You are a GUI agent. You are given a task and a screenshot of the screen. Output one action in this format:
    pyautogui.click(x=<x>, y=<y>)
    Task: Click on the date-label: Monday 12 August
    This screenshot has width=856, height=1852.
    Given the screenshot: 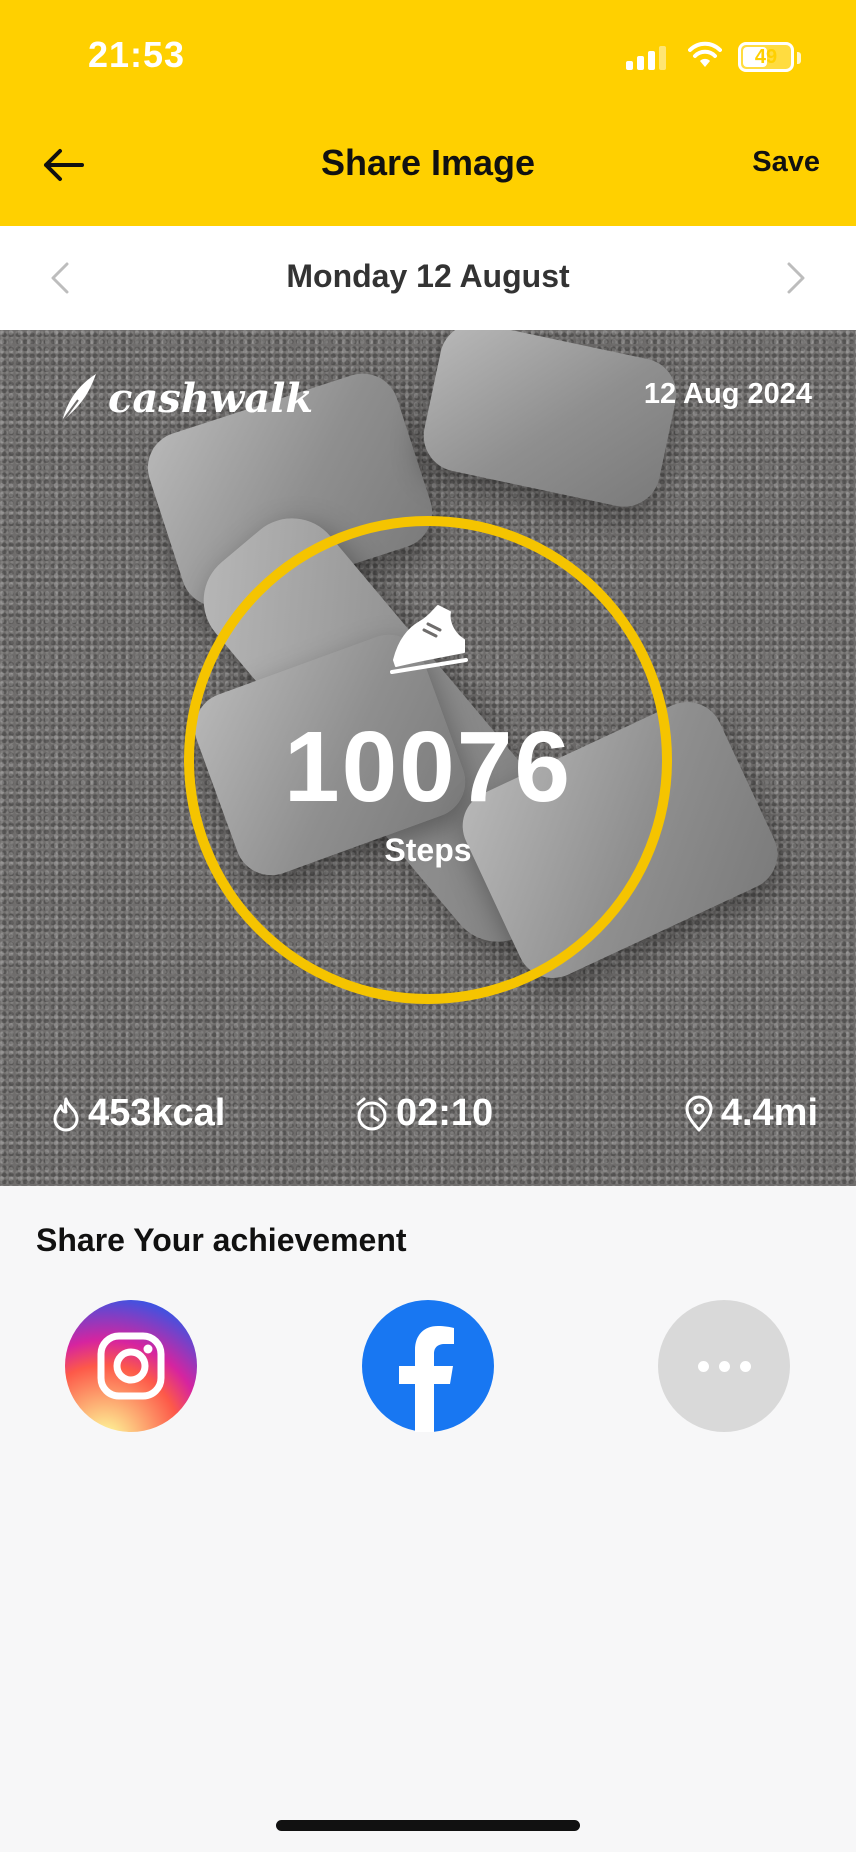 What is the action you would take?
    pyautogui.click(x=428, y=276)
    